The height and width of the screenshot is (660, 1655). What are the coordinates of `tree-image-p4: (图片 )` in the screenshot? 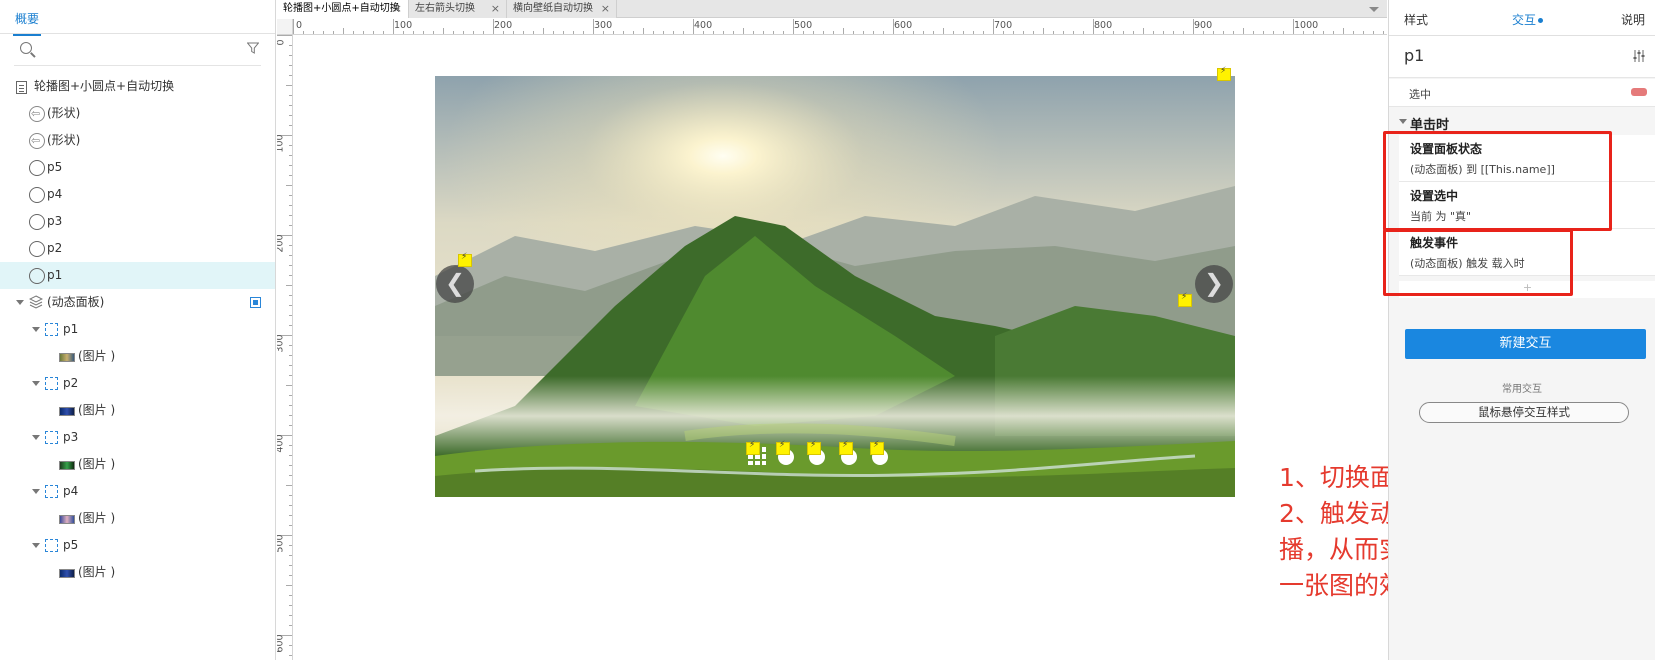 It's located at (137, 518).